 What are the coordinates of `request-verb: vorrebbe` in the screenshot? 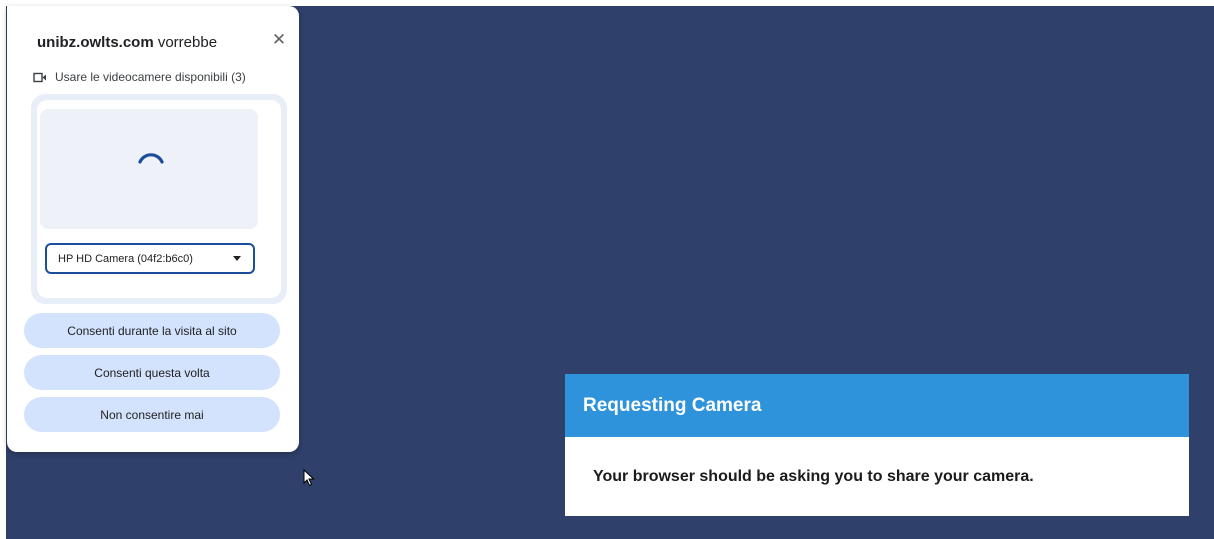 It's located at (187, 42).